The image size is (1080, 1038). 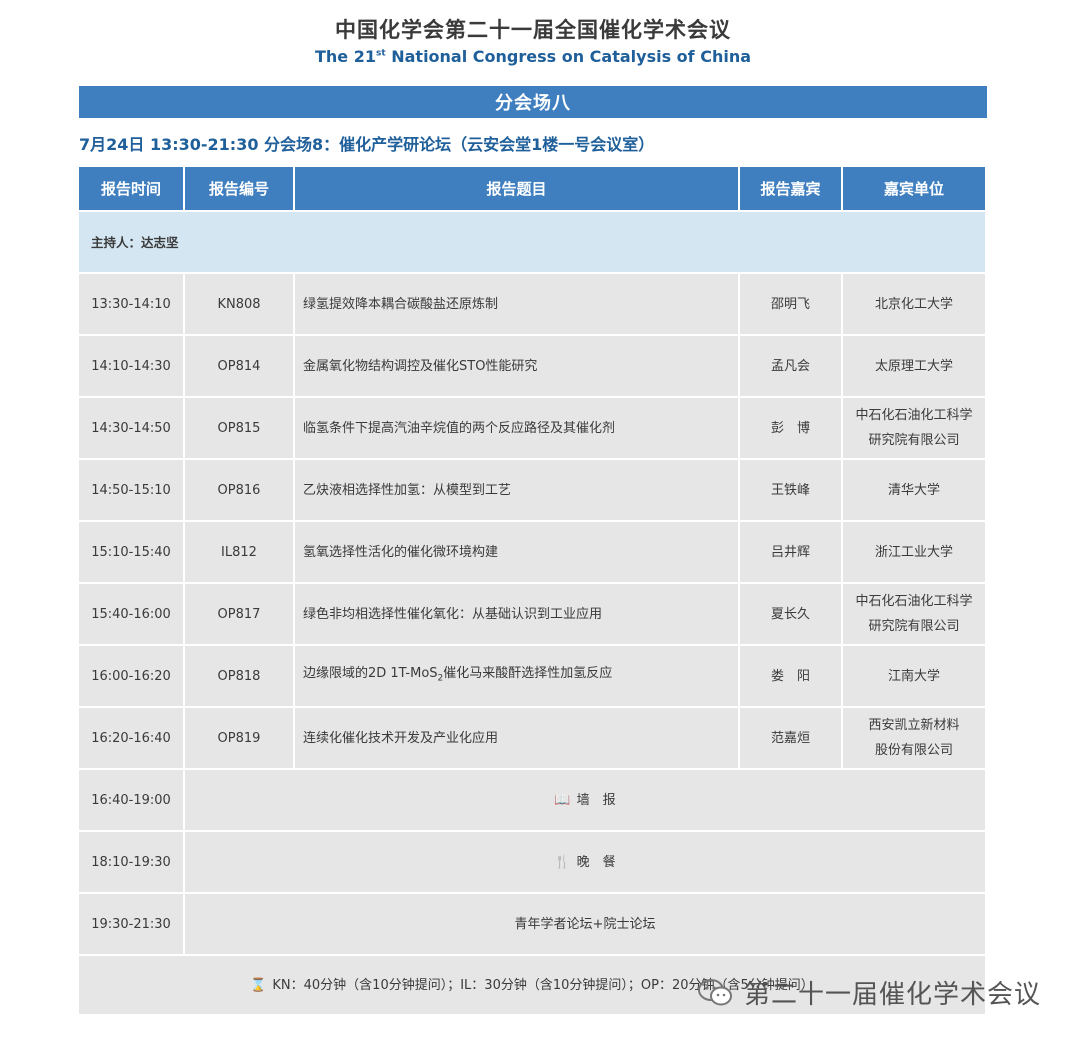 What do you see at coordinates (131, 304) in the screenshot?
I see `time-cell: 13:30-14:10` at bounding box center [131, 304].